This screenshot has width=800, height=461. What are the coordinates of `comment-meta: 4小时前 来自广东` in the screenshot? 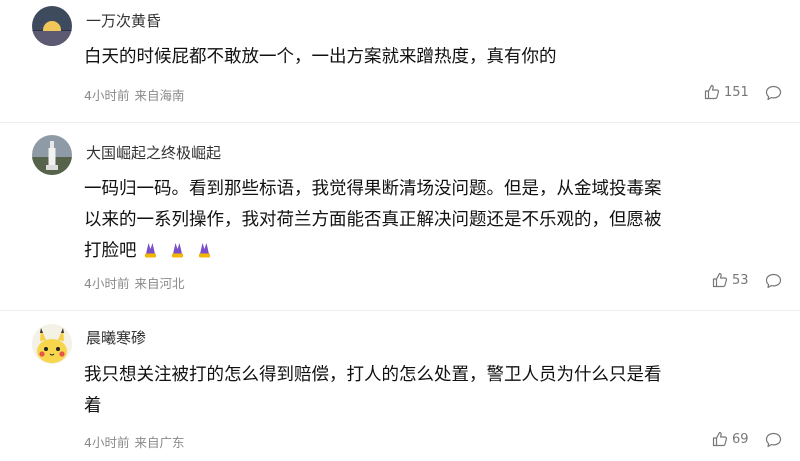 It's located at (134, 441).